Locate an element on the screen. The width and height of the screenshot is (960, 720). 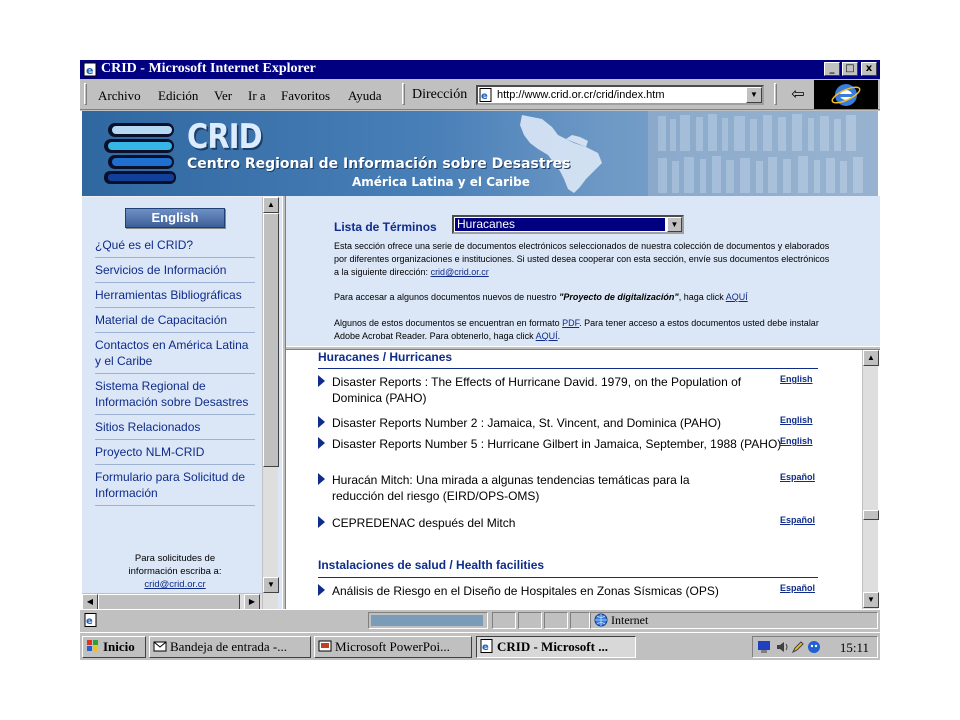
scroll-left-icon: ◀ is located at coordinates (90, 601).